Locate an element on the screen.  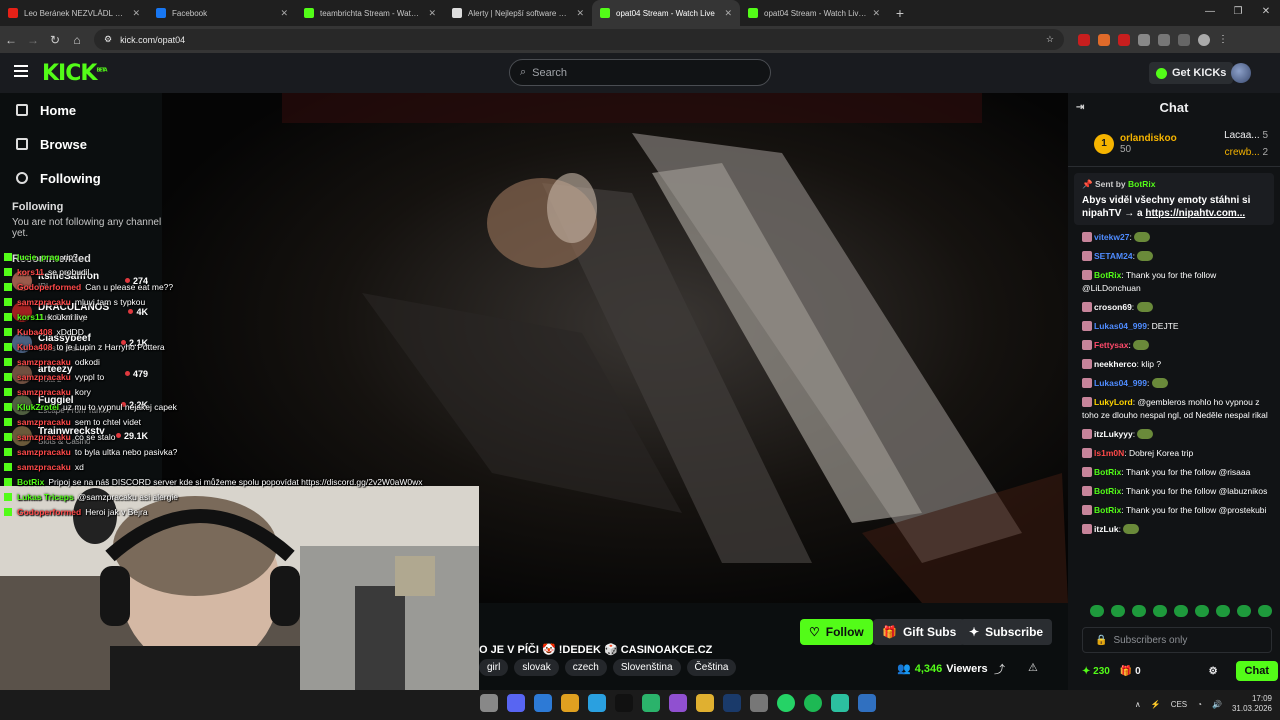
chat-username: itzLukyyy is located at coordinates (1113, 434).